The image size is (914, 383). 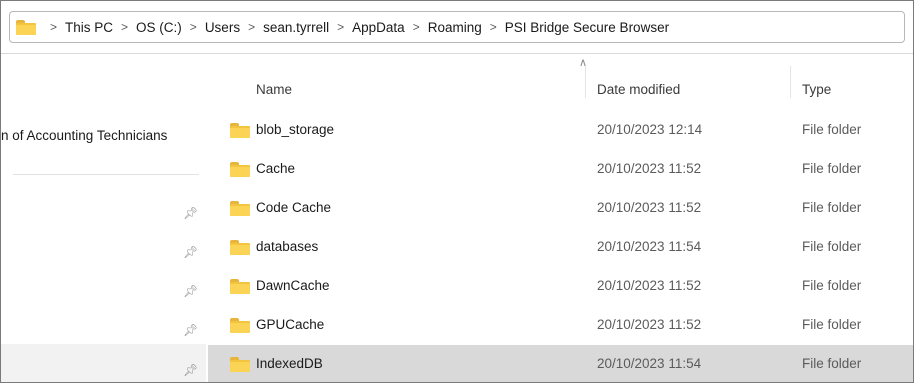 I want to click on table-row: Cache 20/10/2023 11:52 File folder, so click(x=560, y=169).